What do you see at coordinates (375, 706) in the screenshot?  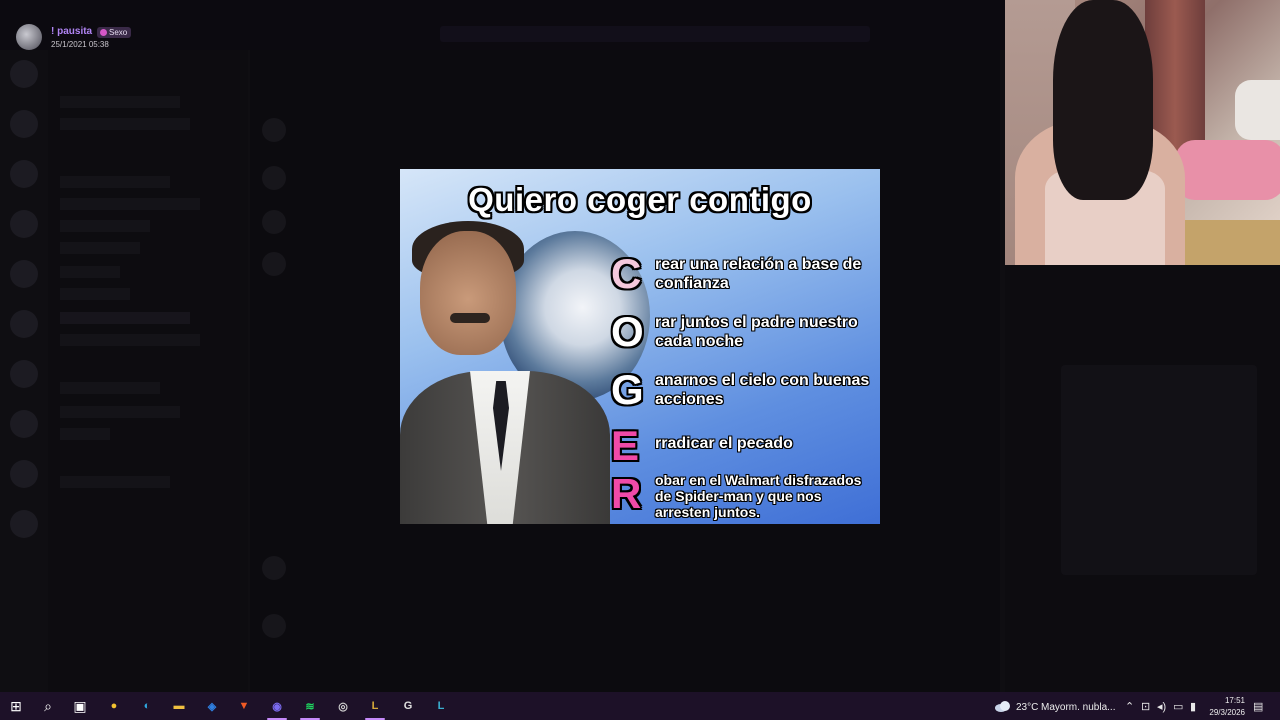 I see `league-client-icon: L` at bounding box center [375, 706].